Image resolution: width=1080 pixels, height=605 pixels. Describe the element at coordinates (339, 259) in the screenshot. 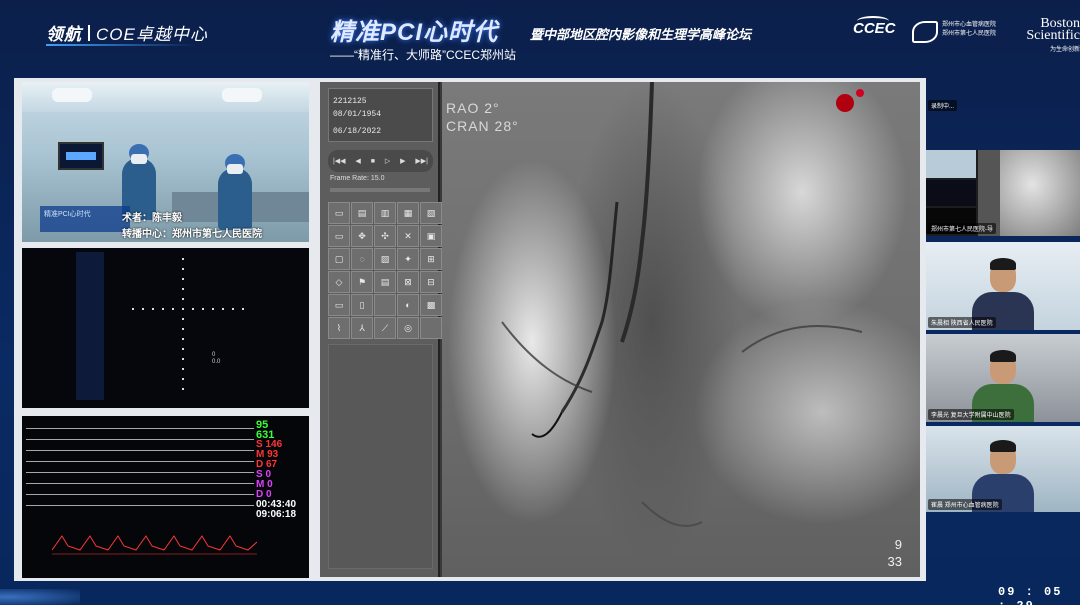

I see `tool-button-icon: ▢` at that location.